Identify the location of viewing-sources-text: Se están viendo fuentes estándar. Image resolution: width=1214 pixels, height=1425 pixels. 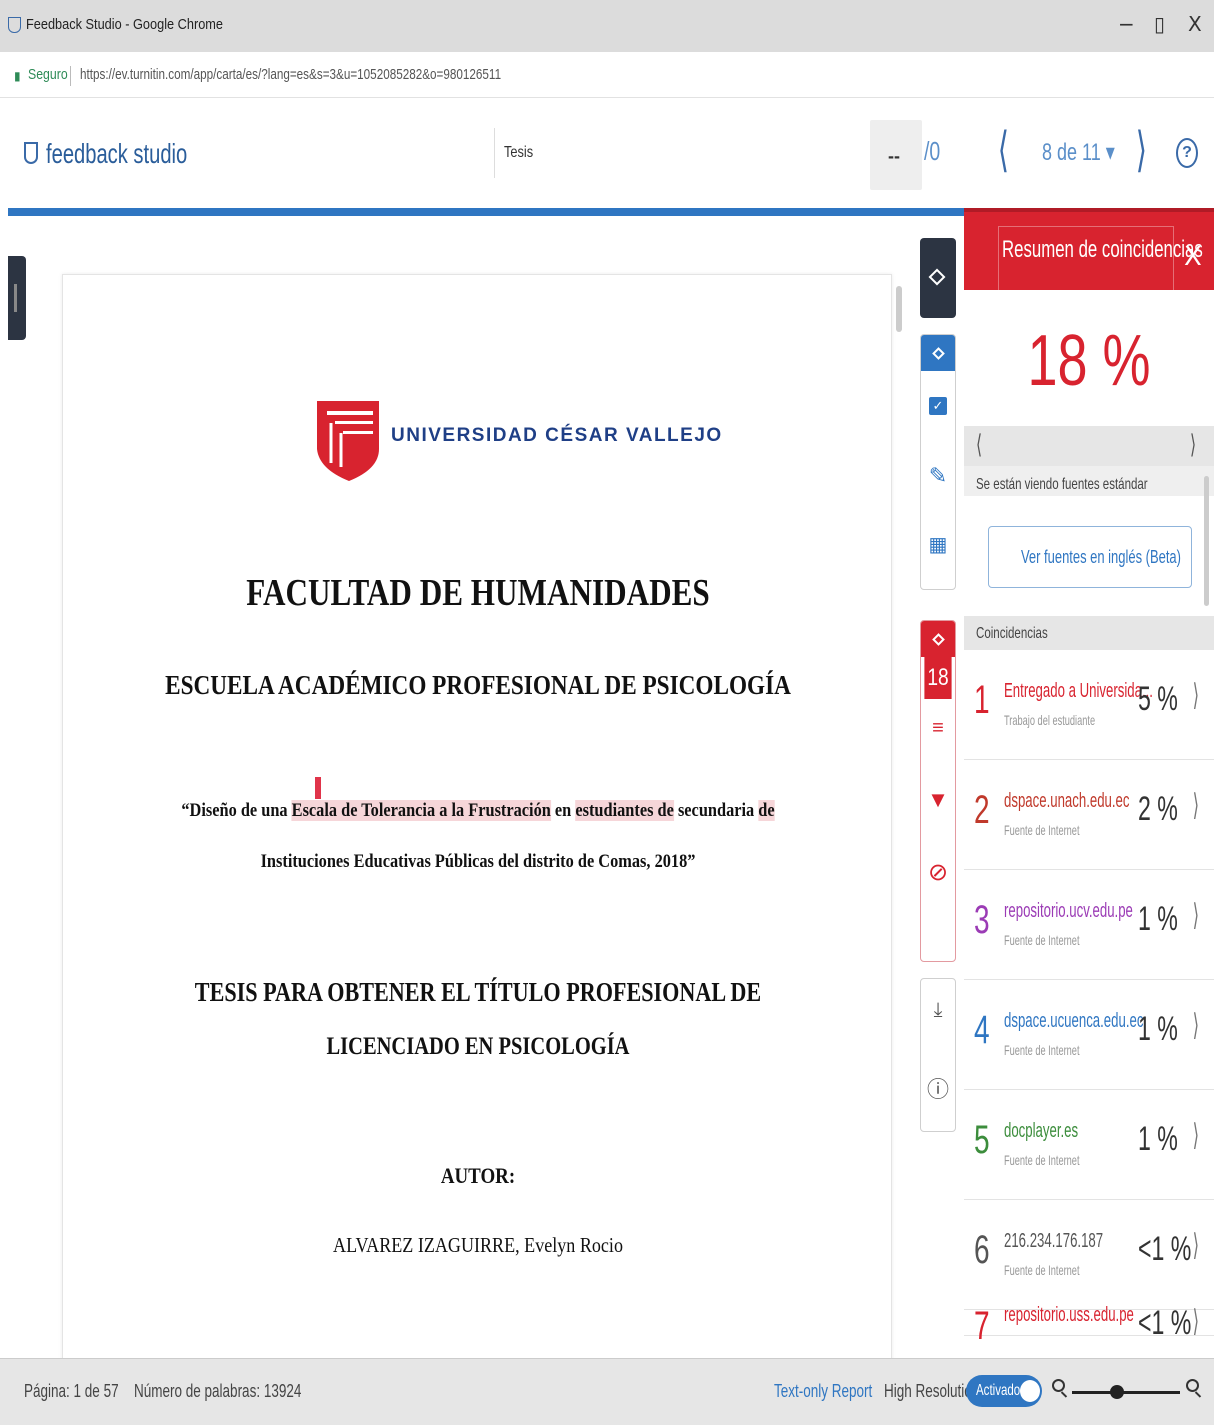
(1062, 484).